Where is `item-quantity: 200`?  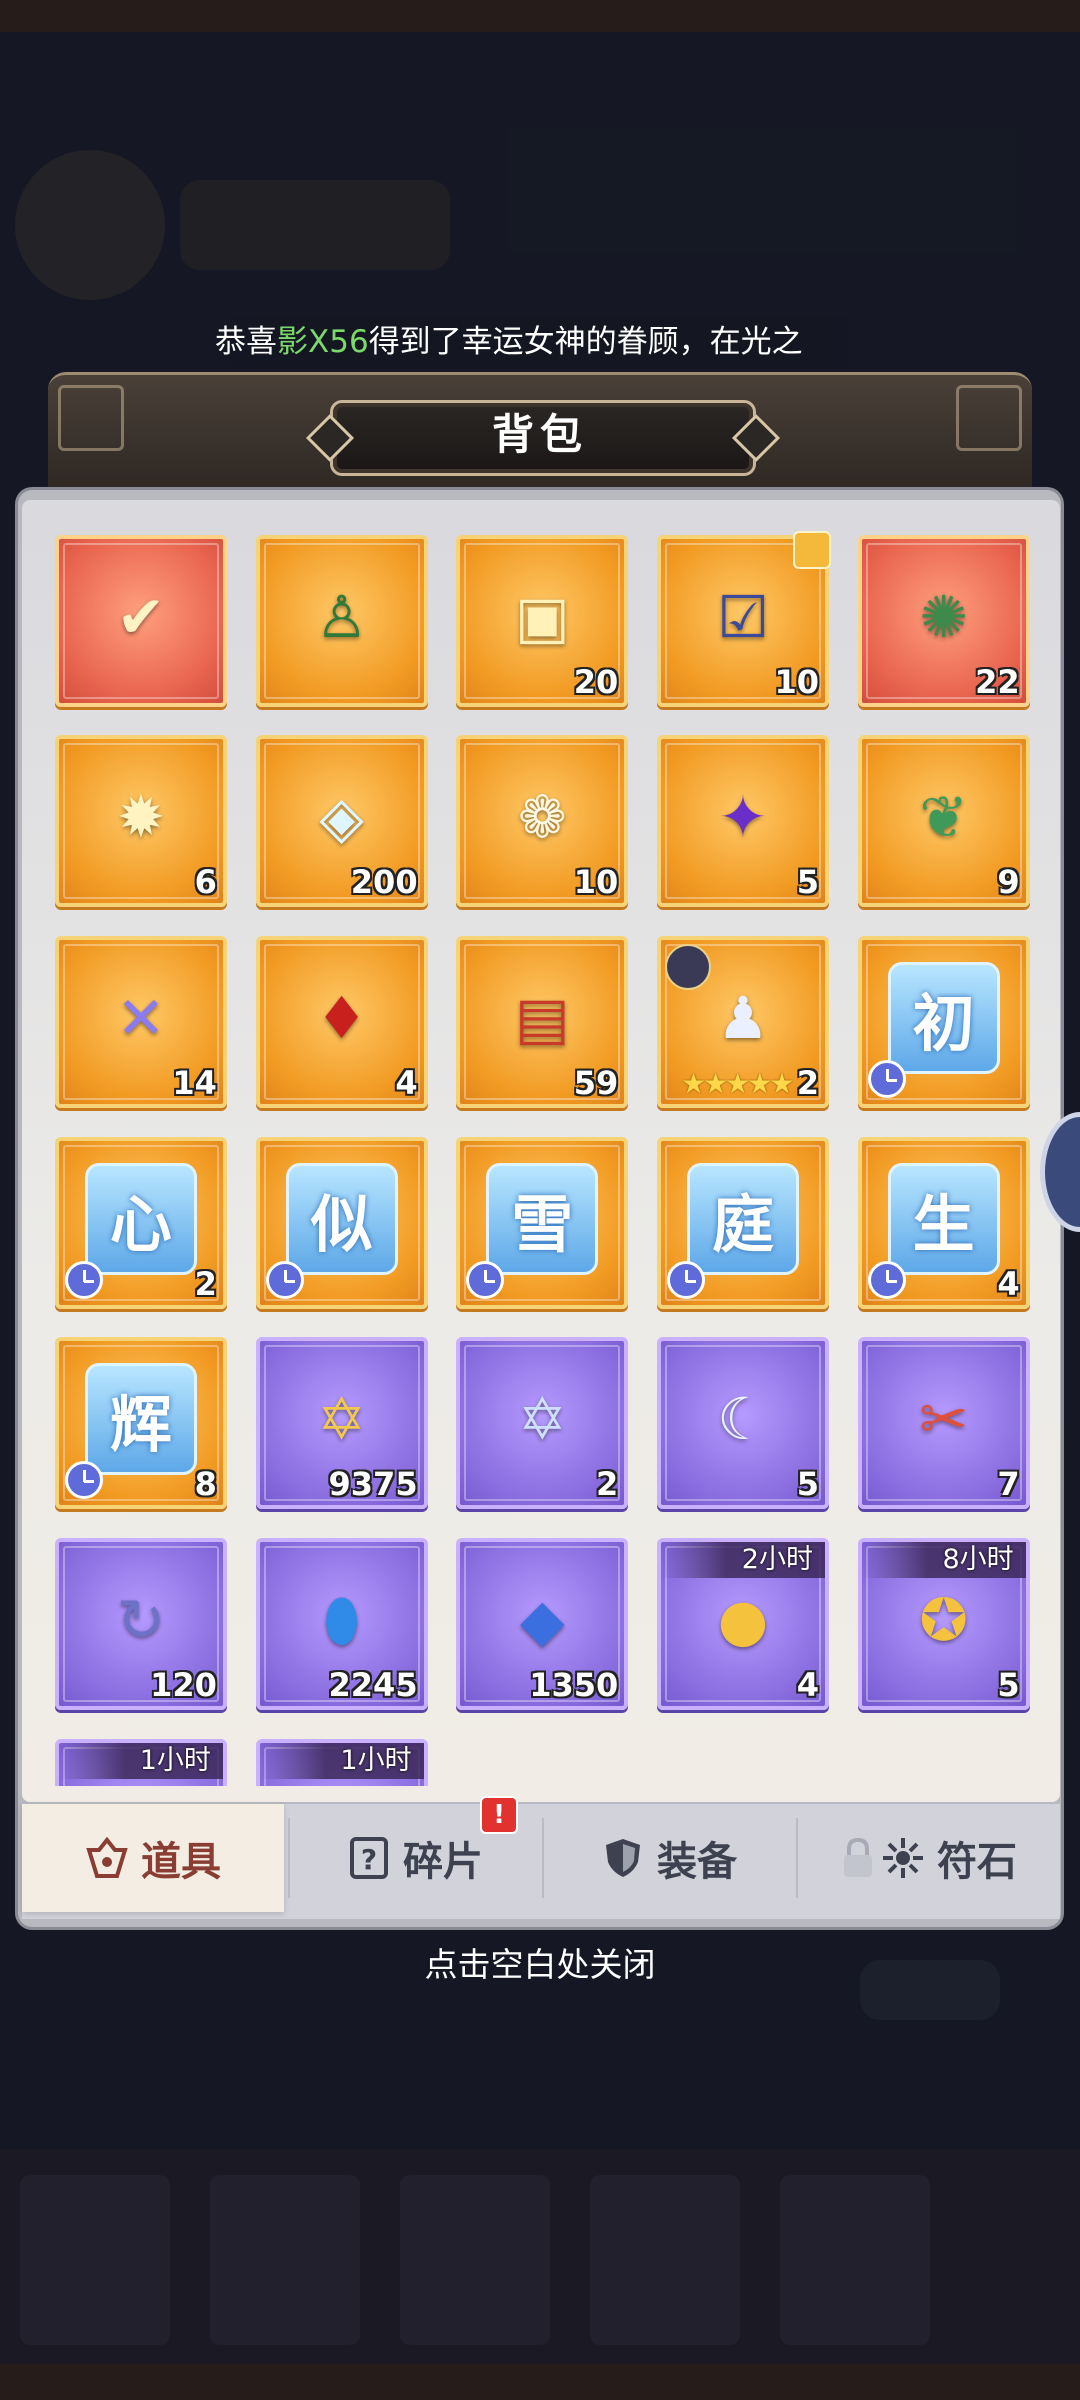
item-quantity: 200 is located at coordinates (384, 882).